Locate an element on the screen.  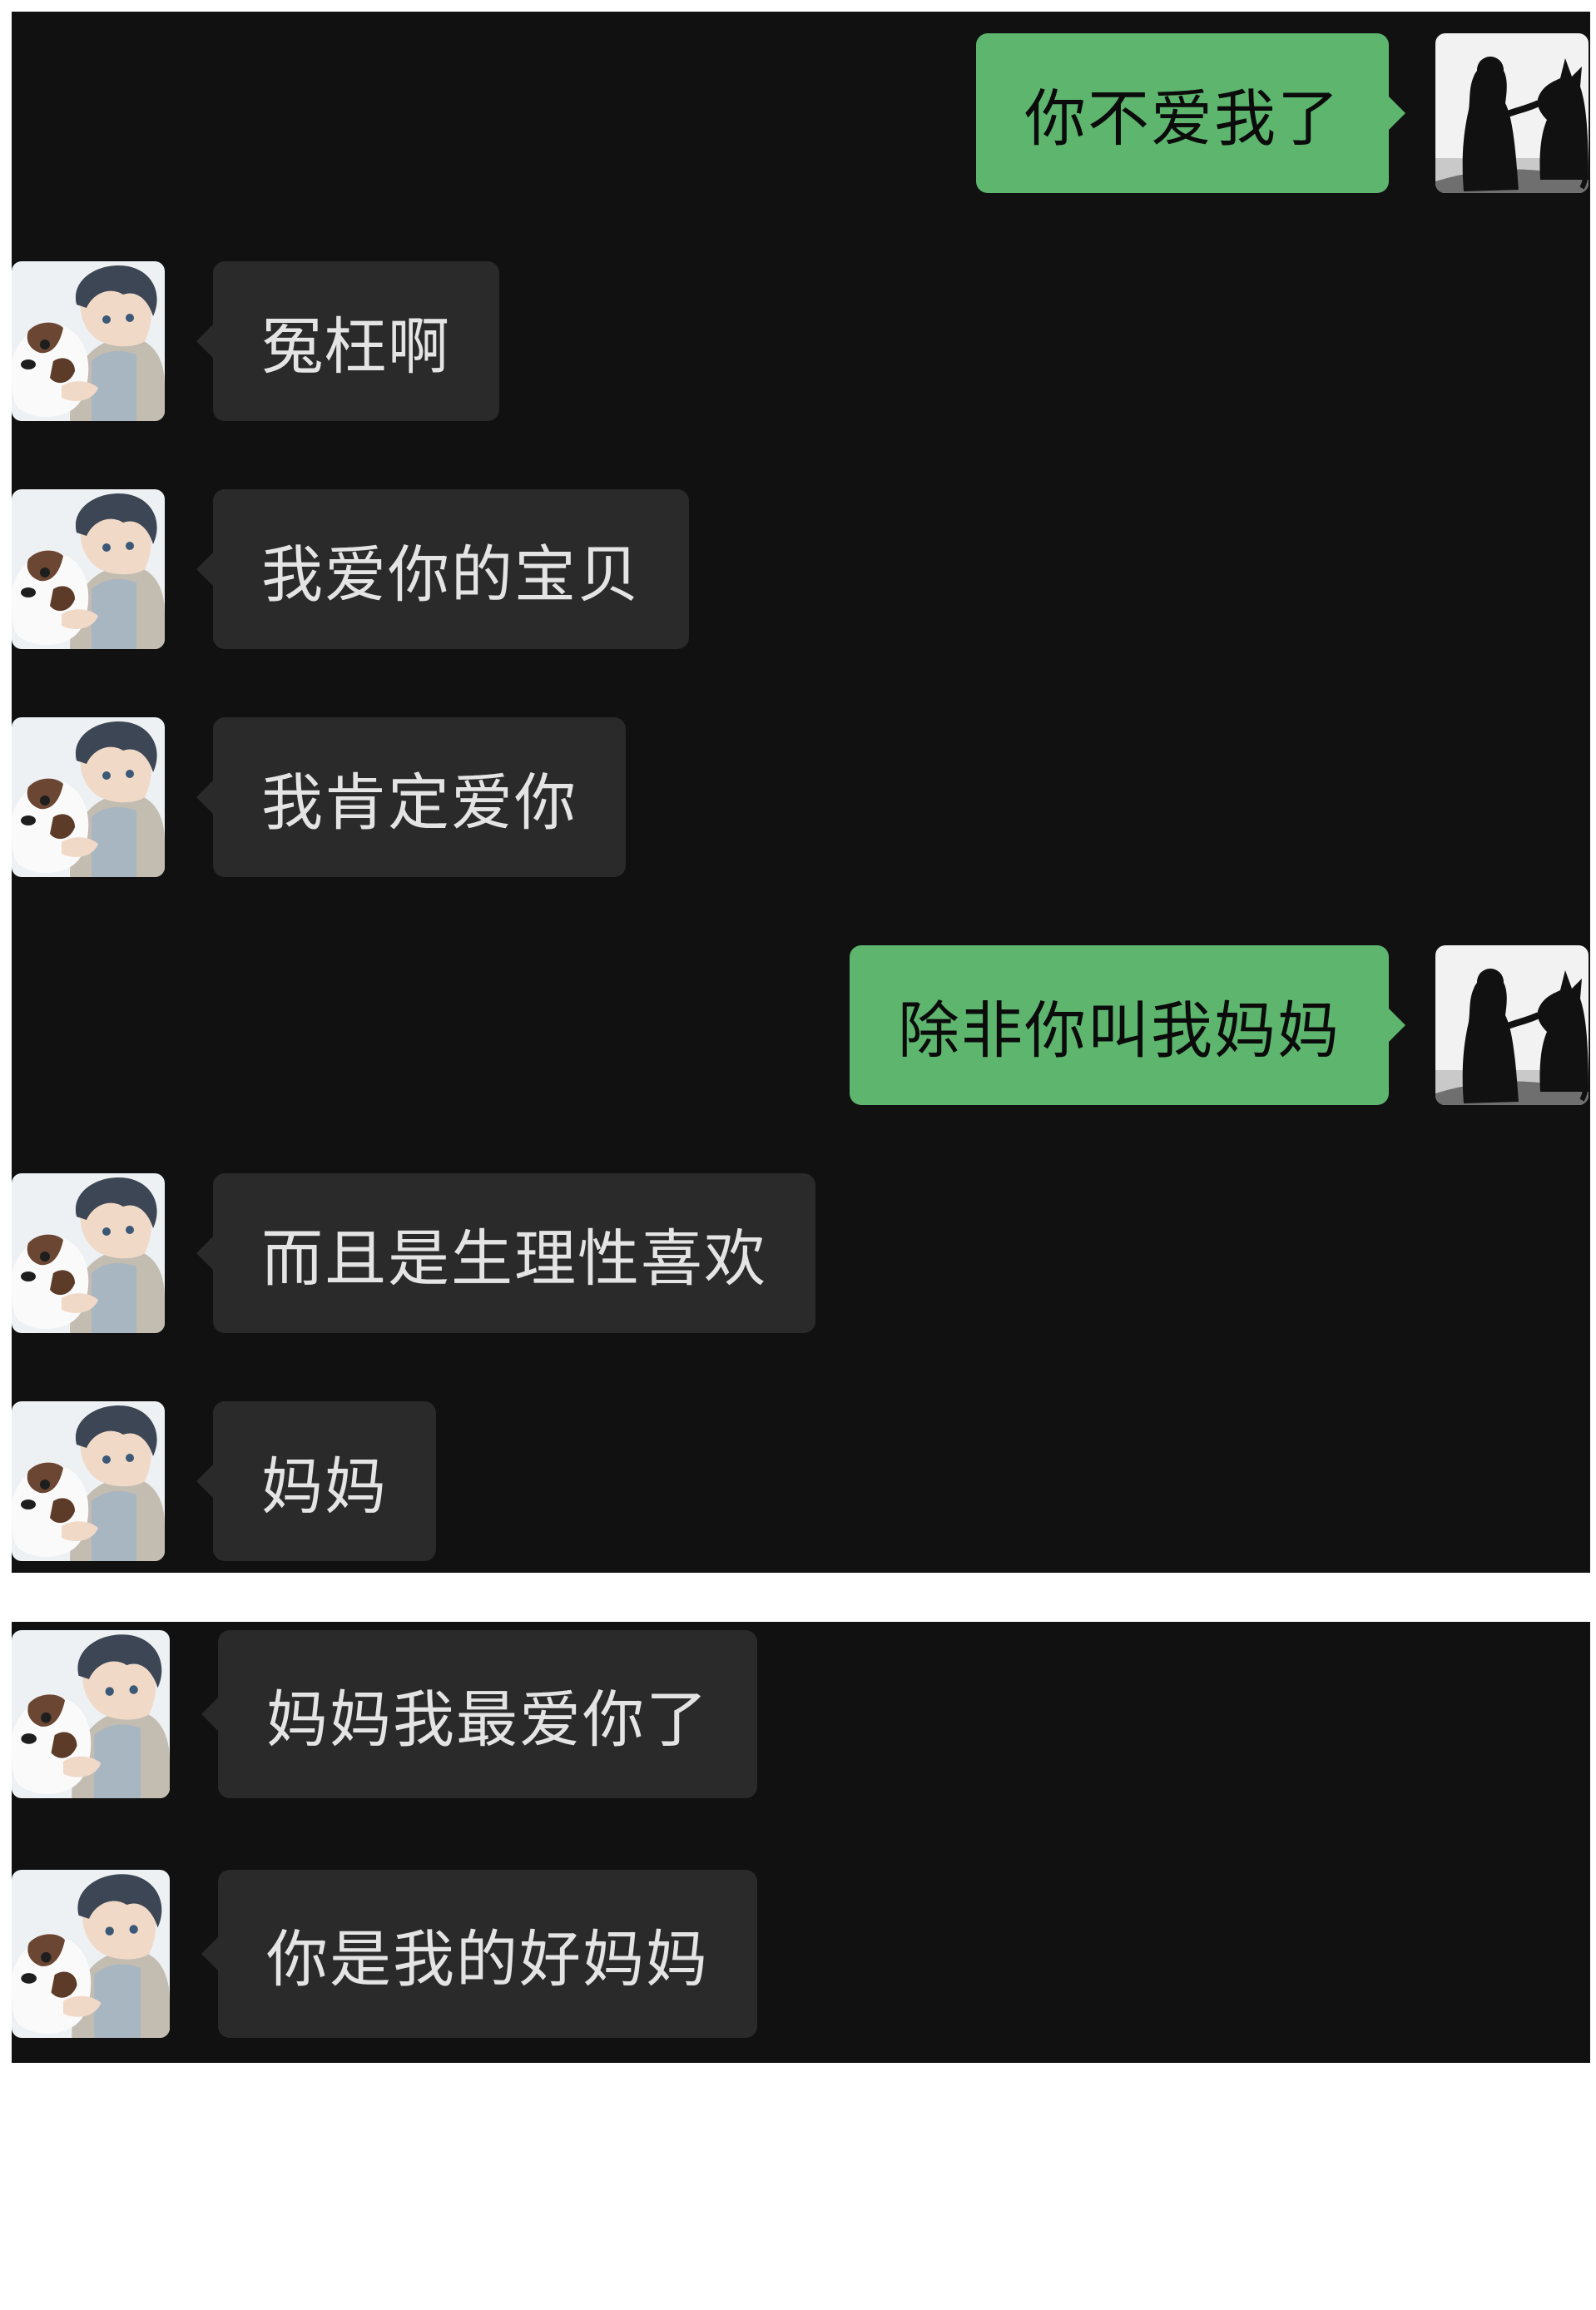
incoming-message-bubble: 妈妈我最爱你了 is located at coordinates (479, 1714).